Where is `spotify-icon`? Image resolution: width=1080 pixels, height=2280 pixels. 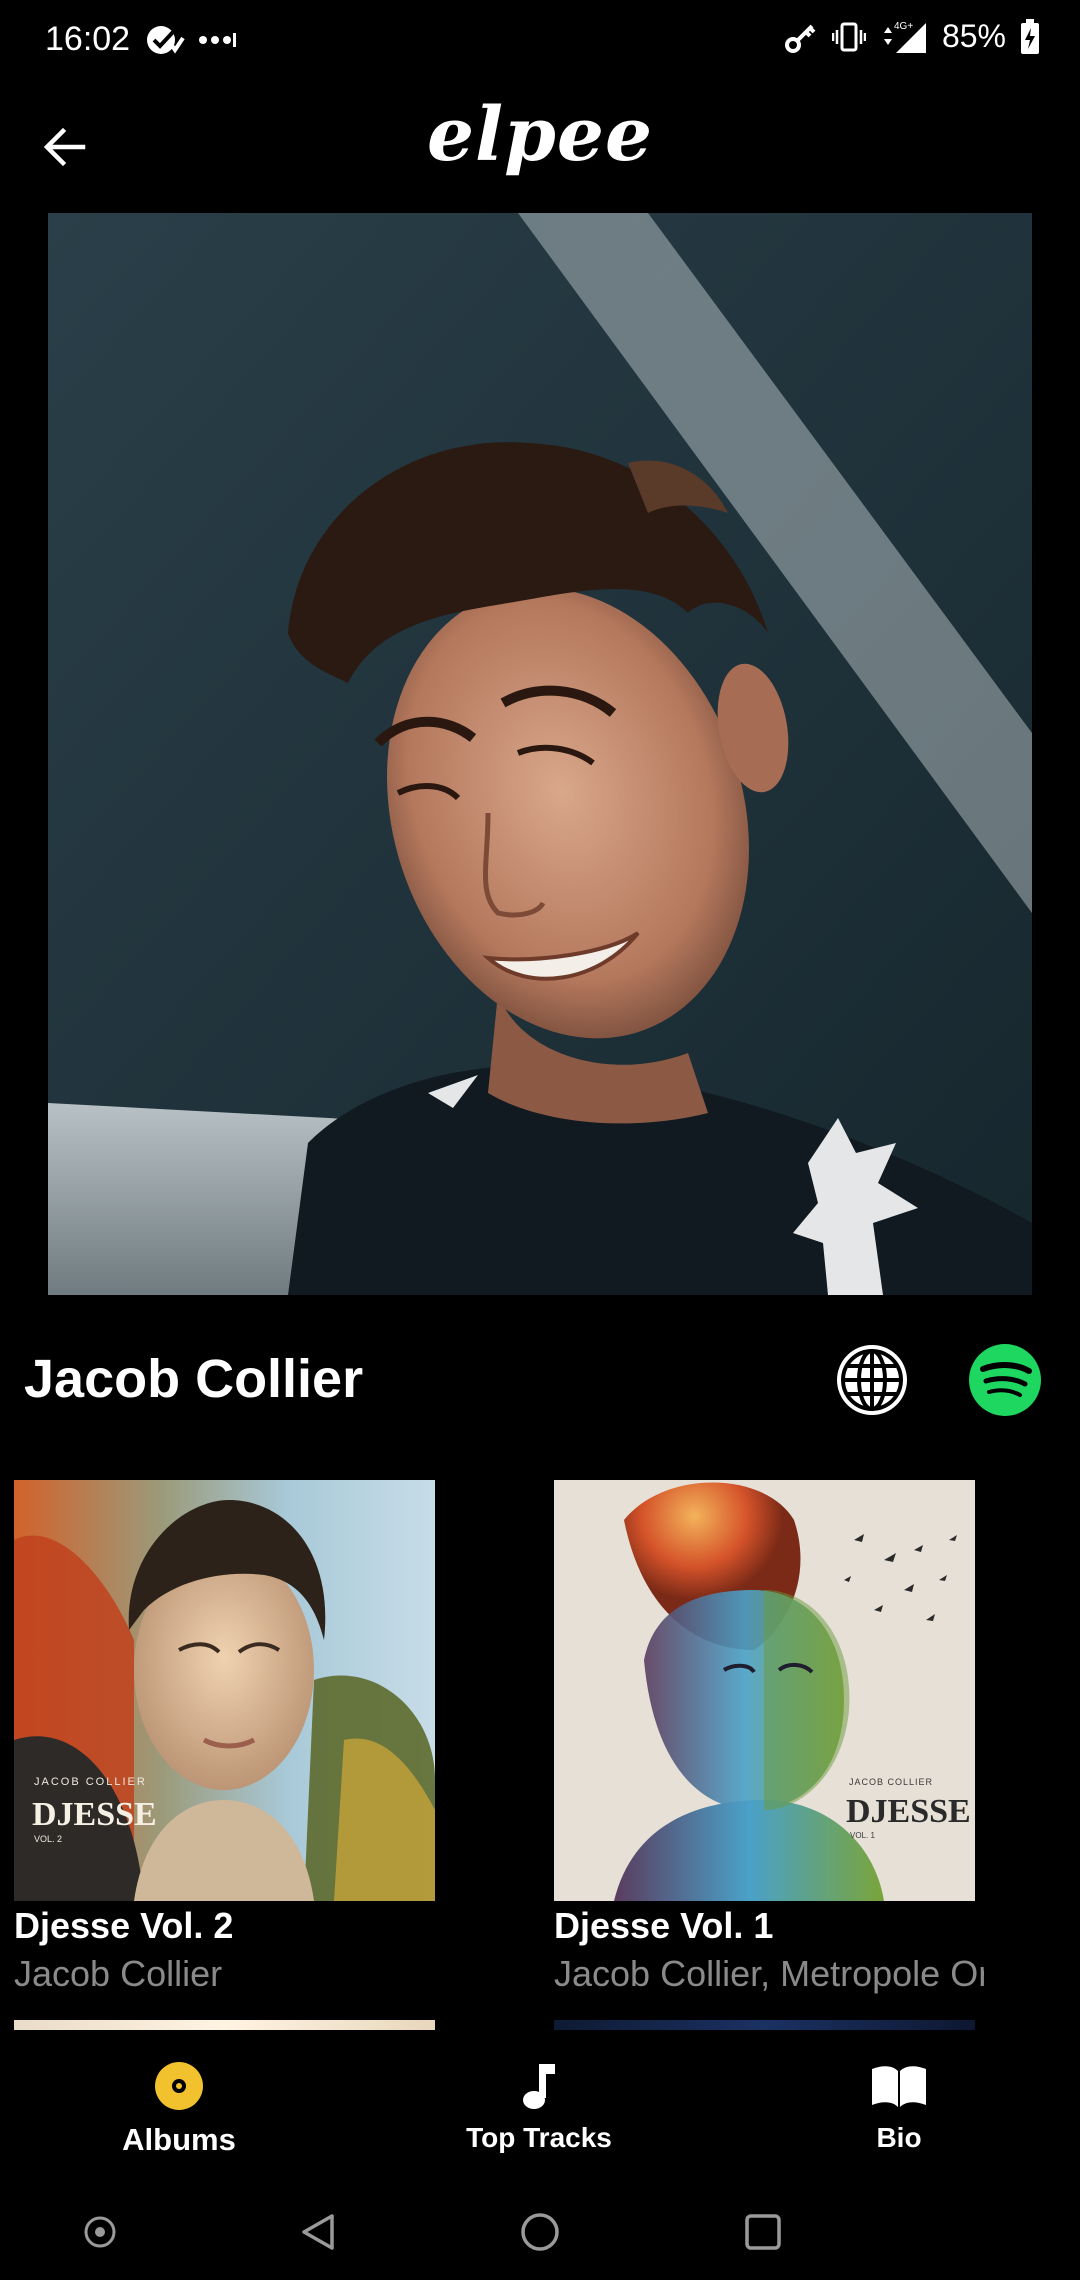 spotify-icon is located at coordinates (1005, 1380).